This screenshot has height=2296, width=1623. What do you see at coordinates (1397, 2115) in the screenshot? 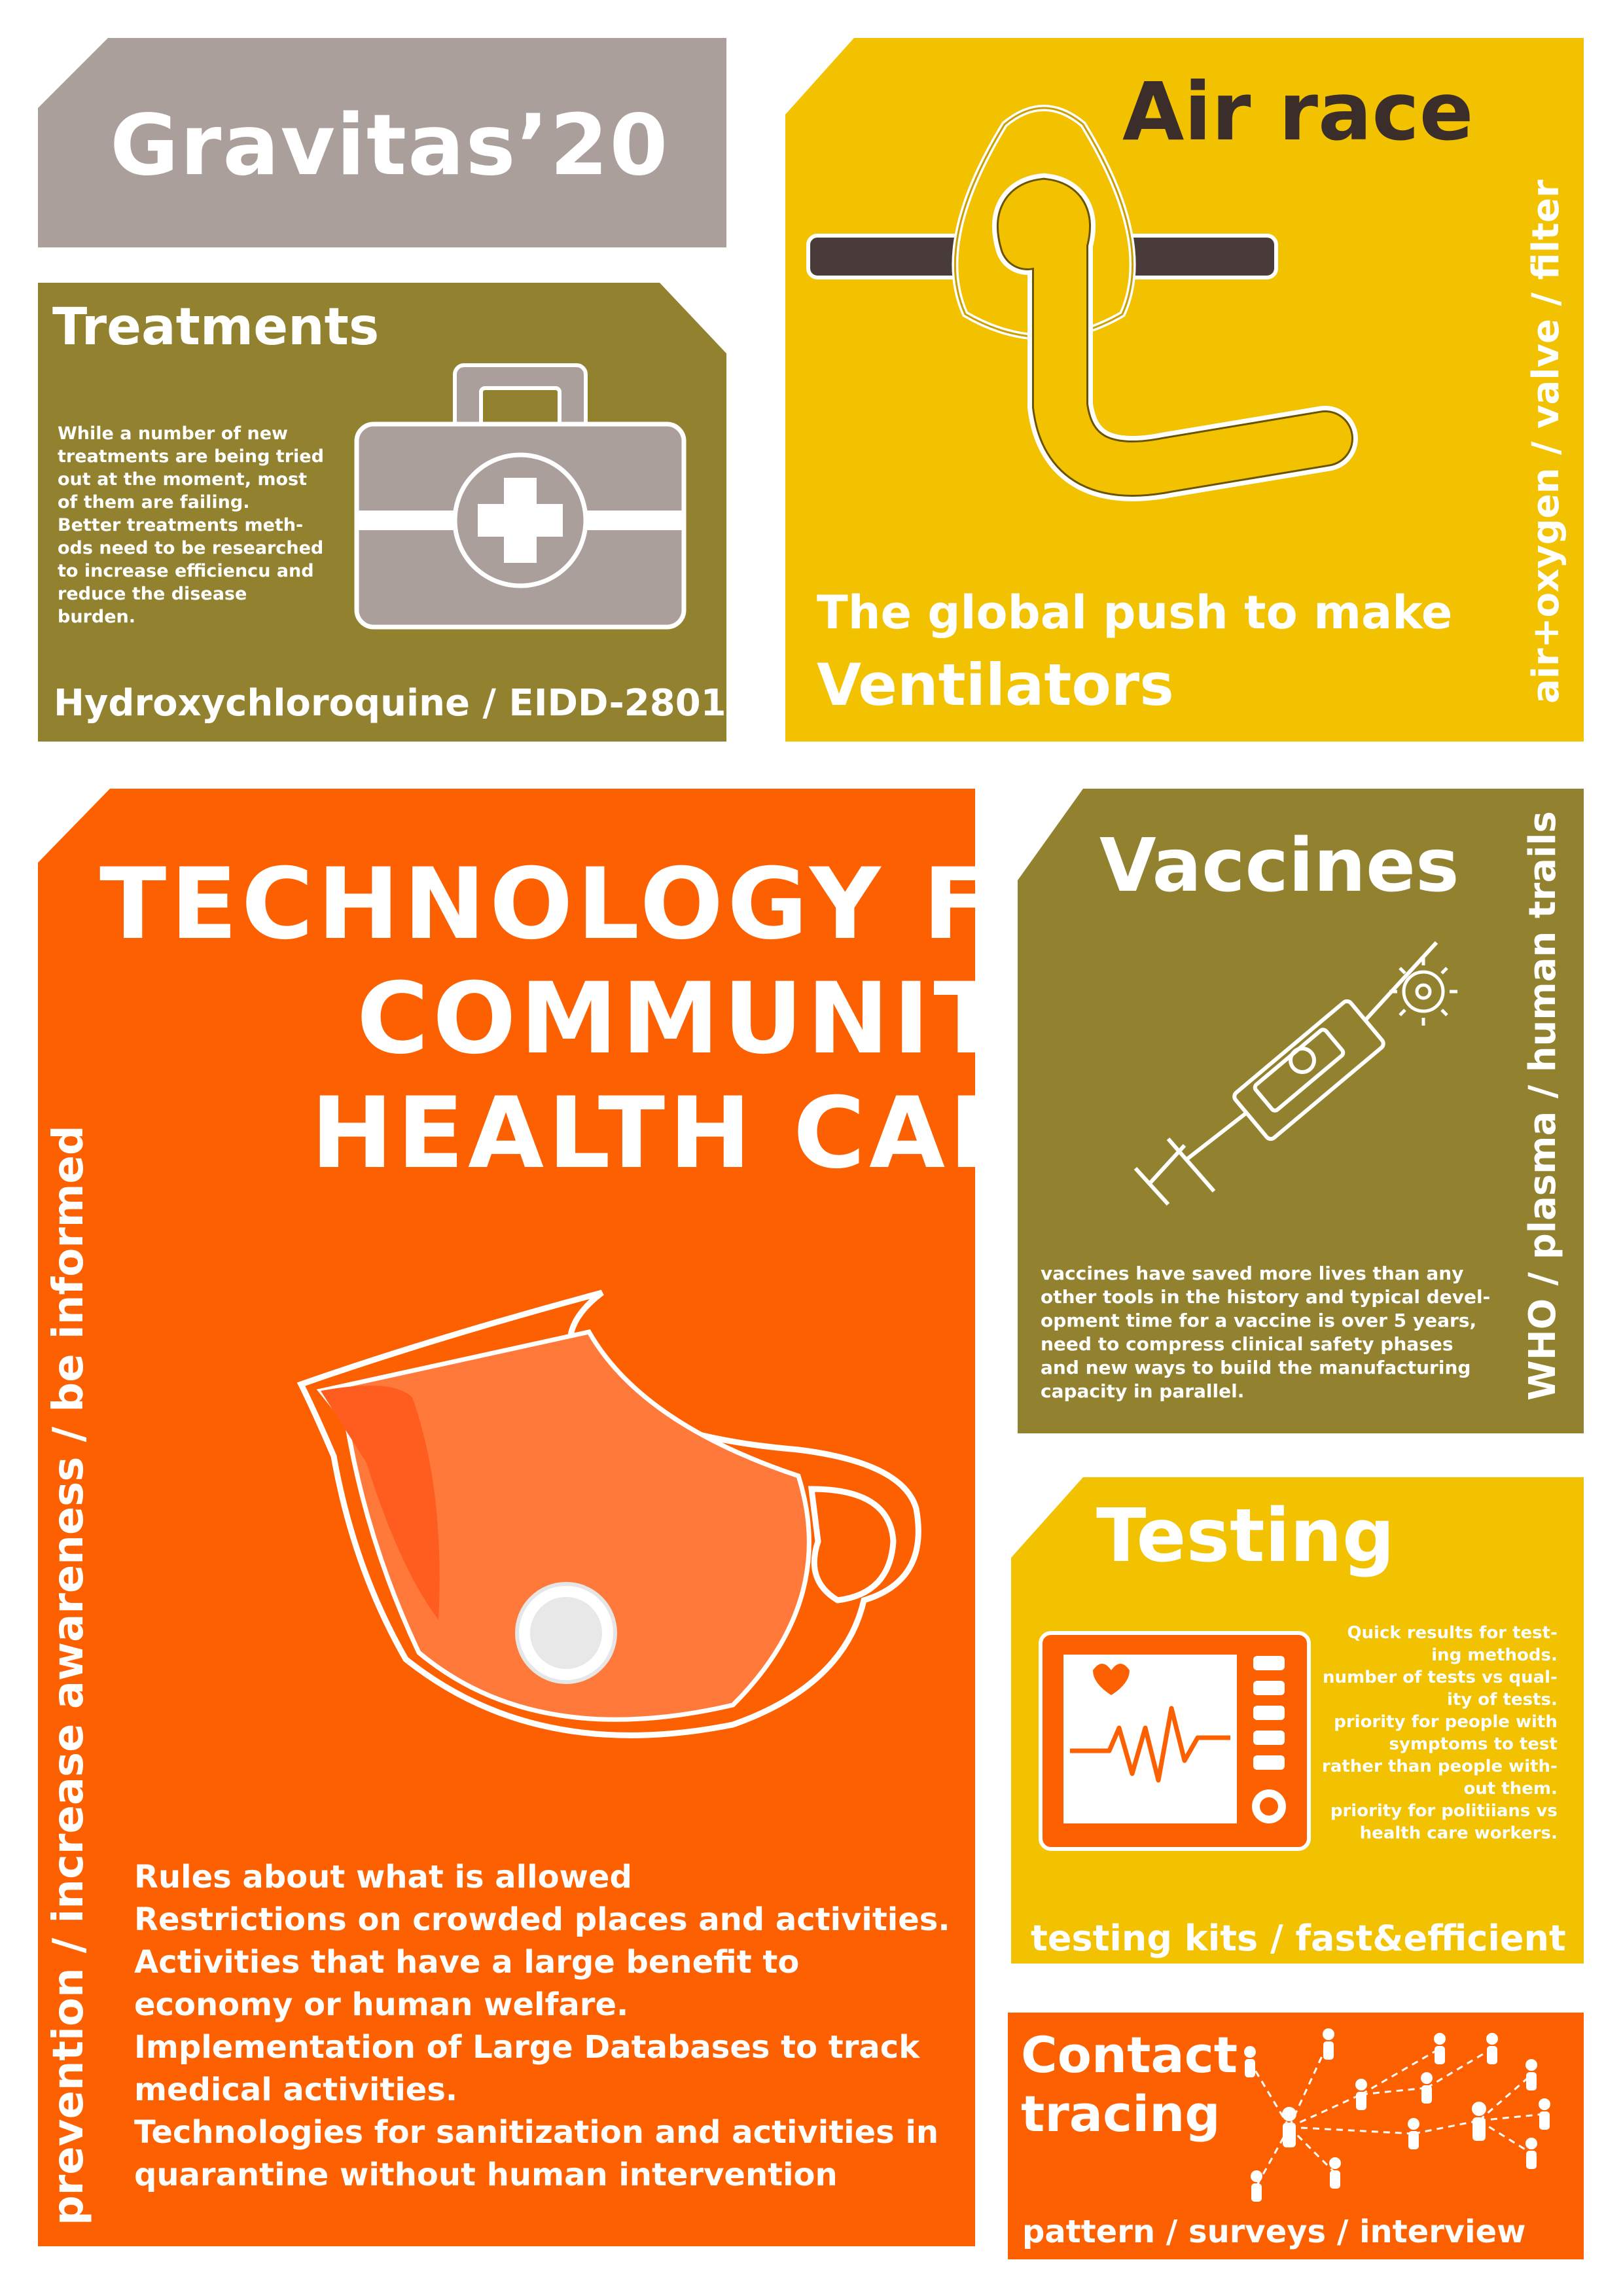
I see `network-people-icon` at bounding box center [1397, 2115].